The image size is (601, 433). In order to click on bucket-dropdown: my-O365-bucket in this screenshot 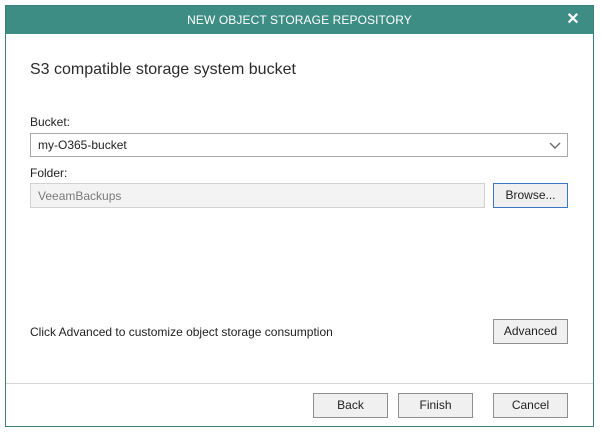, I will do `click(299, 145)`.